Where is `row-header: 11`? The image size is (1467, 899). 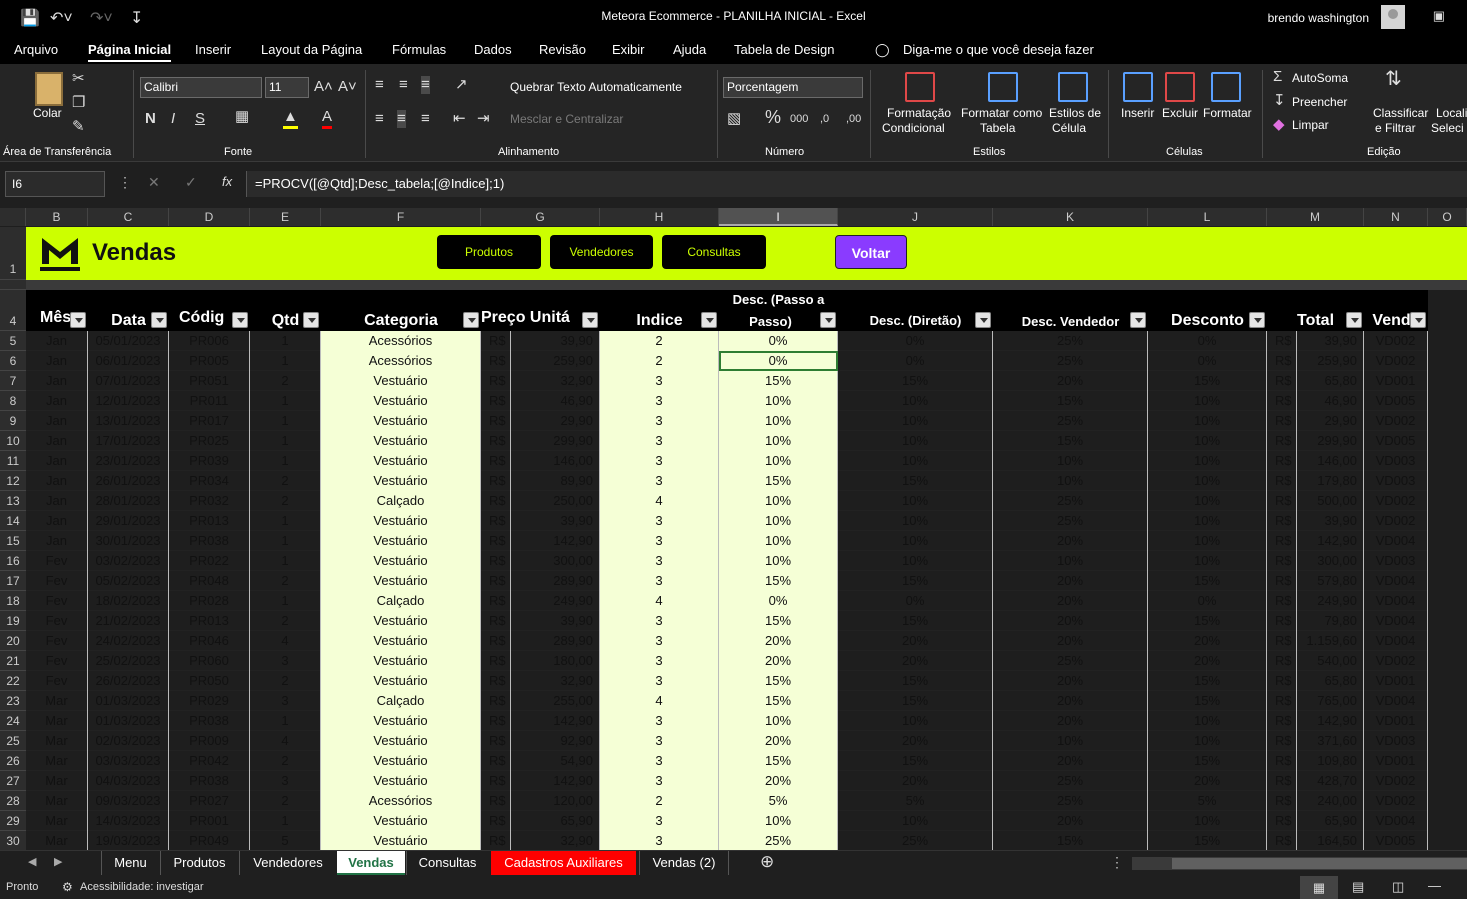 row-header: 11 is located at coordinates (13, 461).